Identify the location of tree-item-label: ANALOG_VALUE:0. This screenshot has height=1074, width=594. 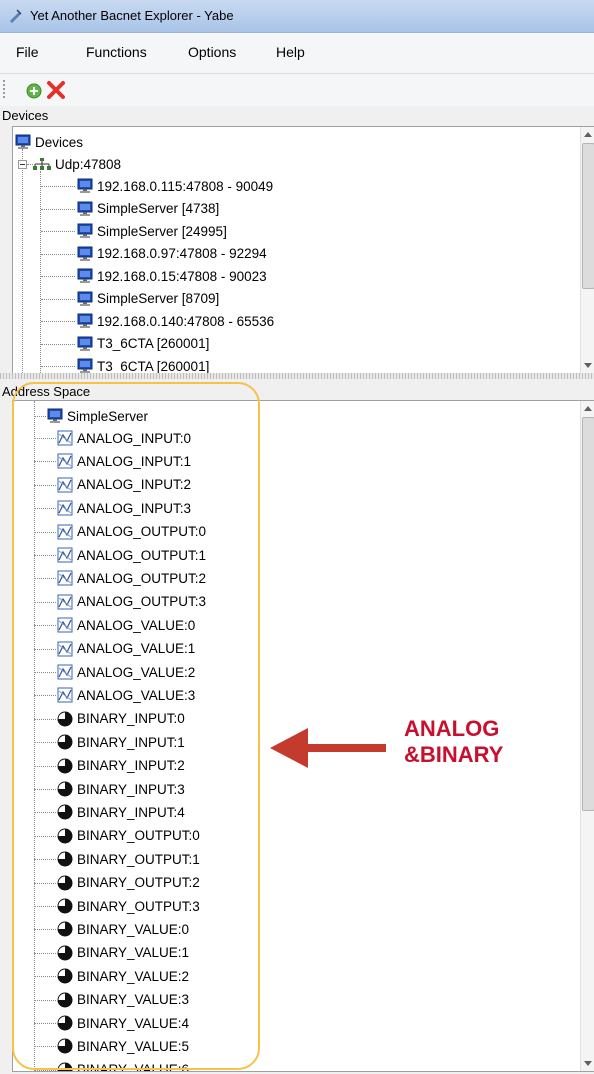
(136, 625).